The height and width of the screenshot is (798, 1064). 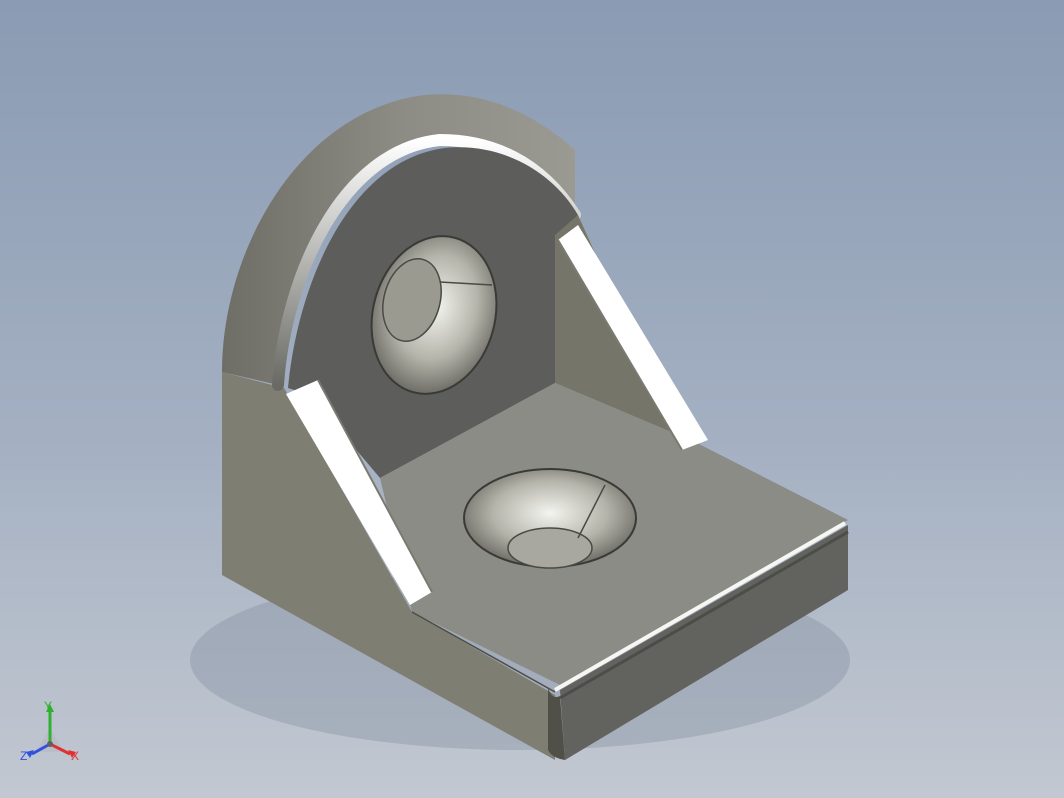 What do you see at coordinates (48, 706) in the screenshot?
I see `triad-y-label: Y` at bounding box center [48, 706].